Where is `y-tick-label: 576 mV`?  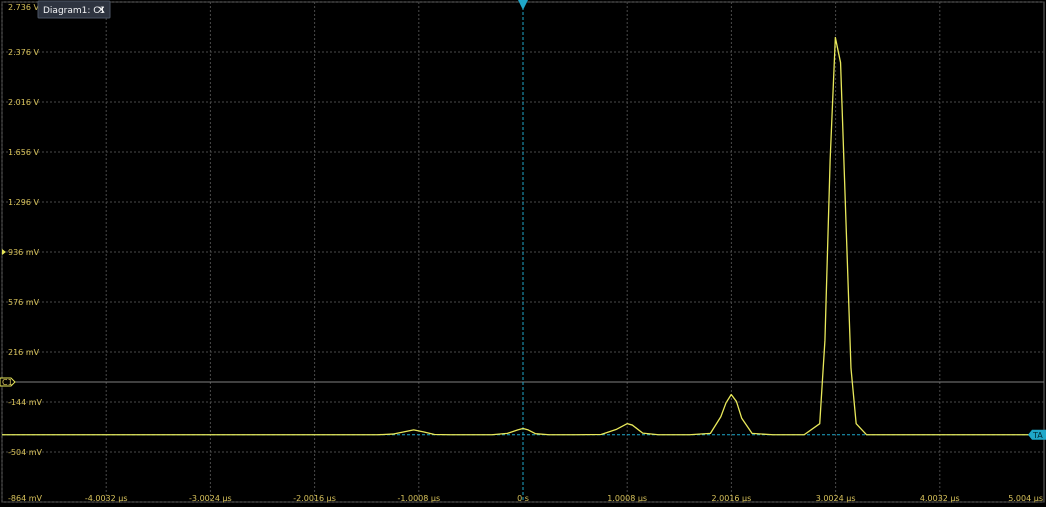
y-tick-label: 576 mV is located at coordinates (24, 302).